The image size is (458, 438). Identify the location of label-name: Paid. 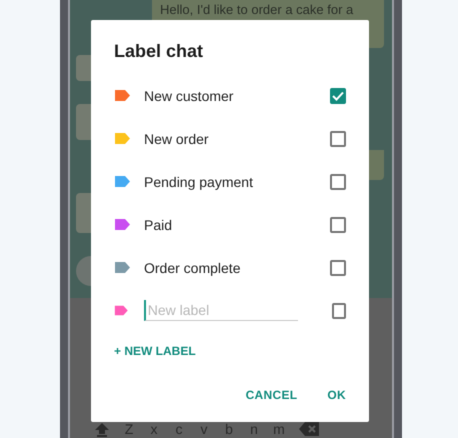
(159, 224).